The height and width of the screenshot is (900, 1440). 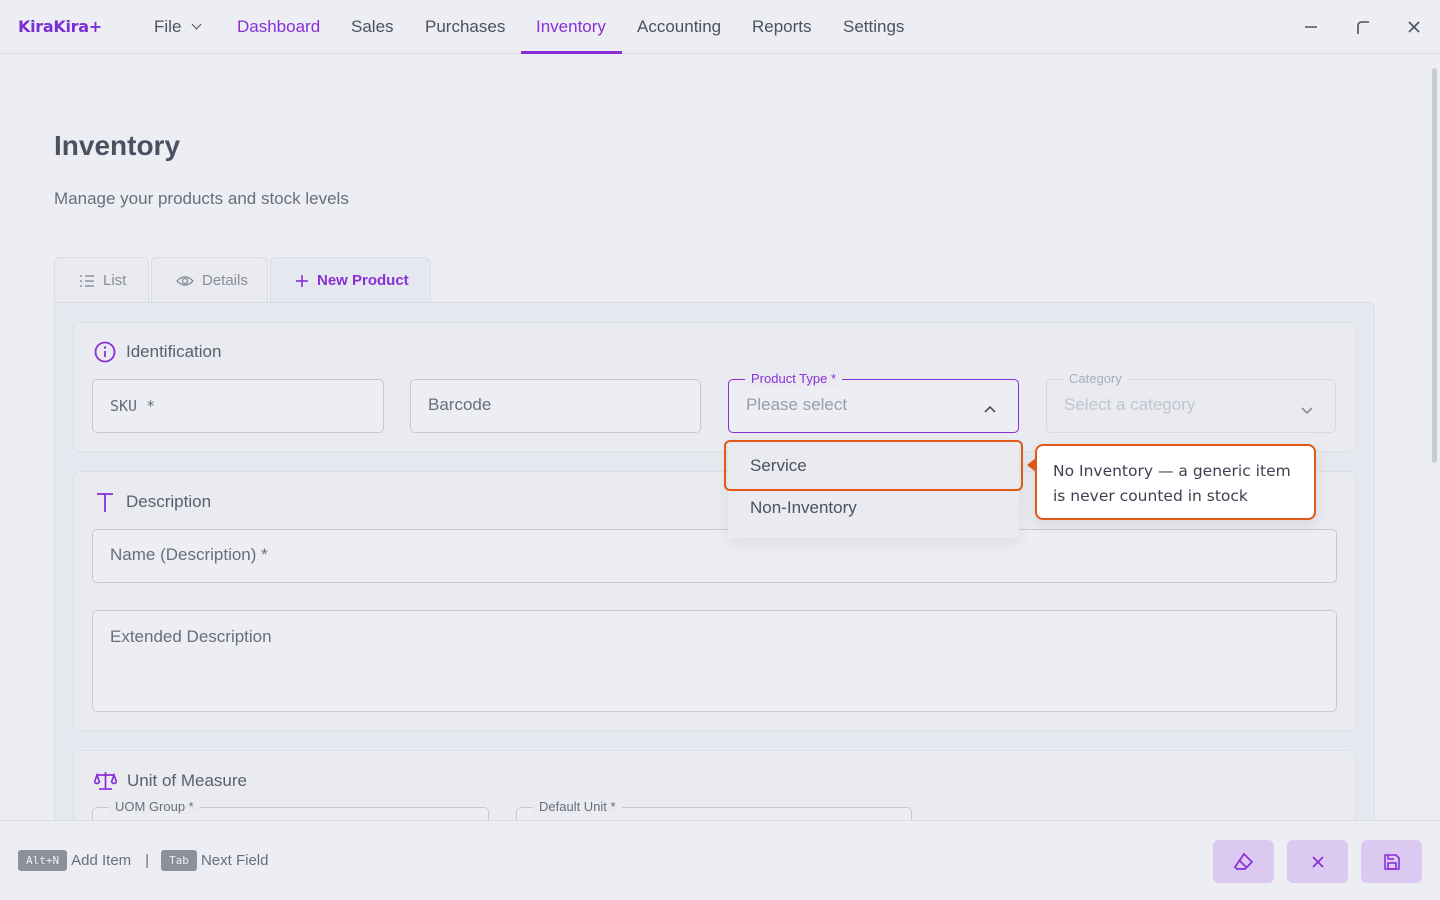 What do you see at coordinates (154, 806) in the screenshot?
I see `uom-group-label: UOM Group *` at bounding box center [154, 806].